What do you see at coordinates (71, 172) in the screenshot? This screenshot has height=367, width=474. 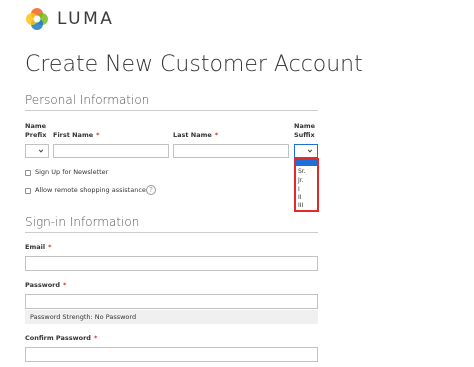 I see `newsletter-label: Sign Up for Newsletter` at bounding box center [71, 172].